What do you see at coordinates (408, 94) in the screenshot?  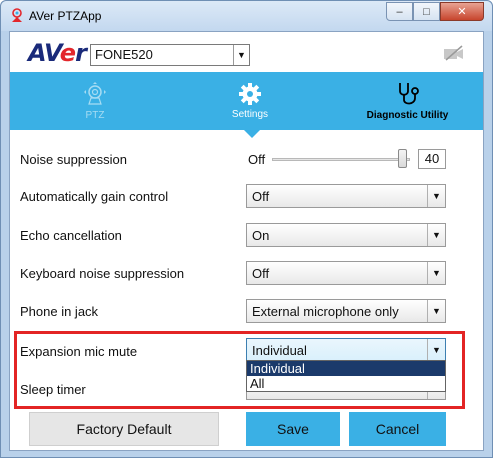 I see `stethoscope-icon` at bounding box center [408, 94].